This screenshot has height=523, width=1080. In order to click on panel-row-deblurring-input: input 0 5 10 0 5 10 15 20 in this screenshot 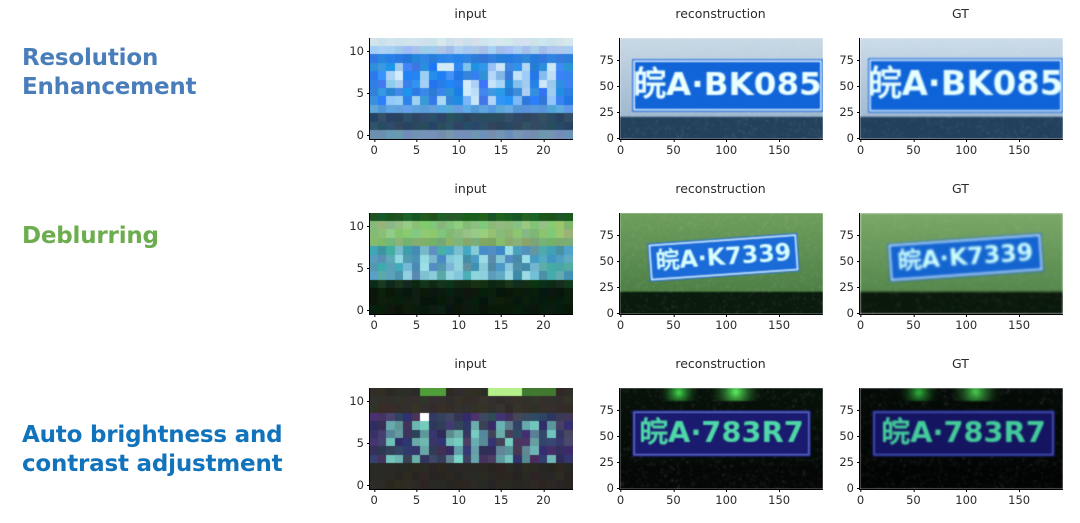, I will do `click(460, 262)`.